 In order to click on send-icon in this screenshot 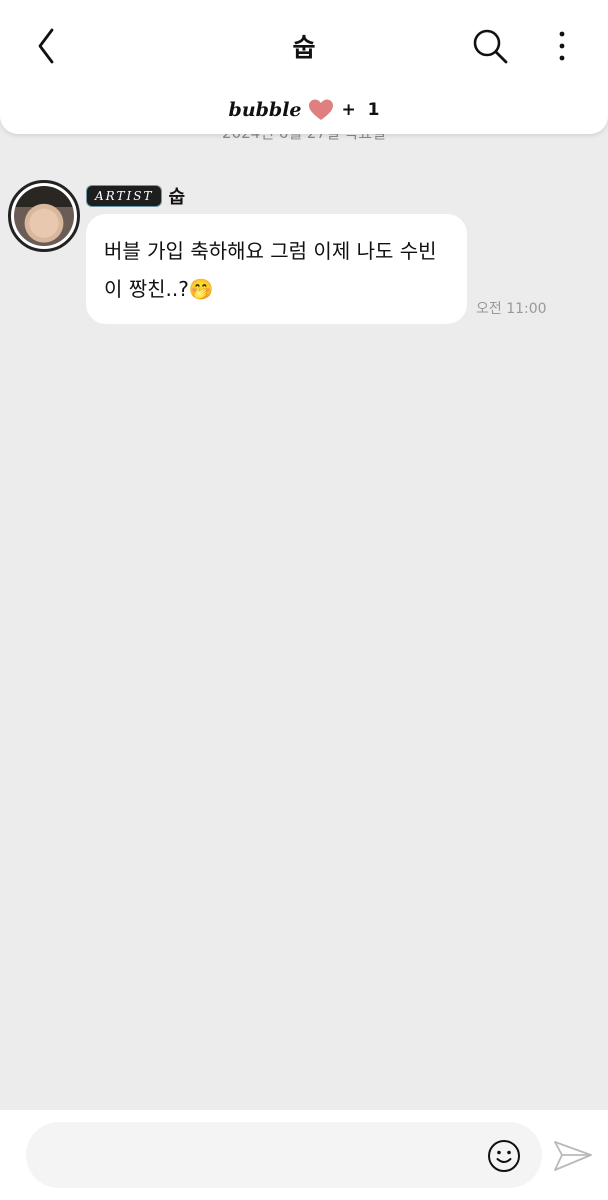, I will do `click(573, 1156)`.